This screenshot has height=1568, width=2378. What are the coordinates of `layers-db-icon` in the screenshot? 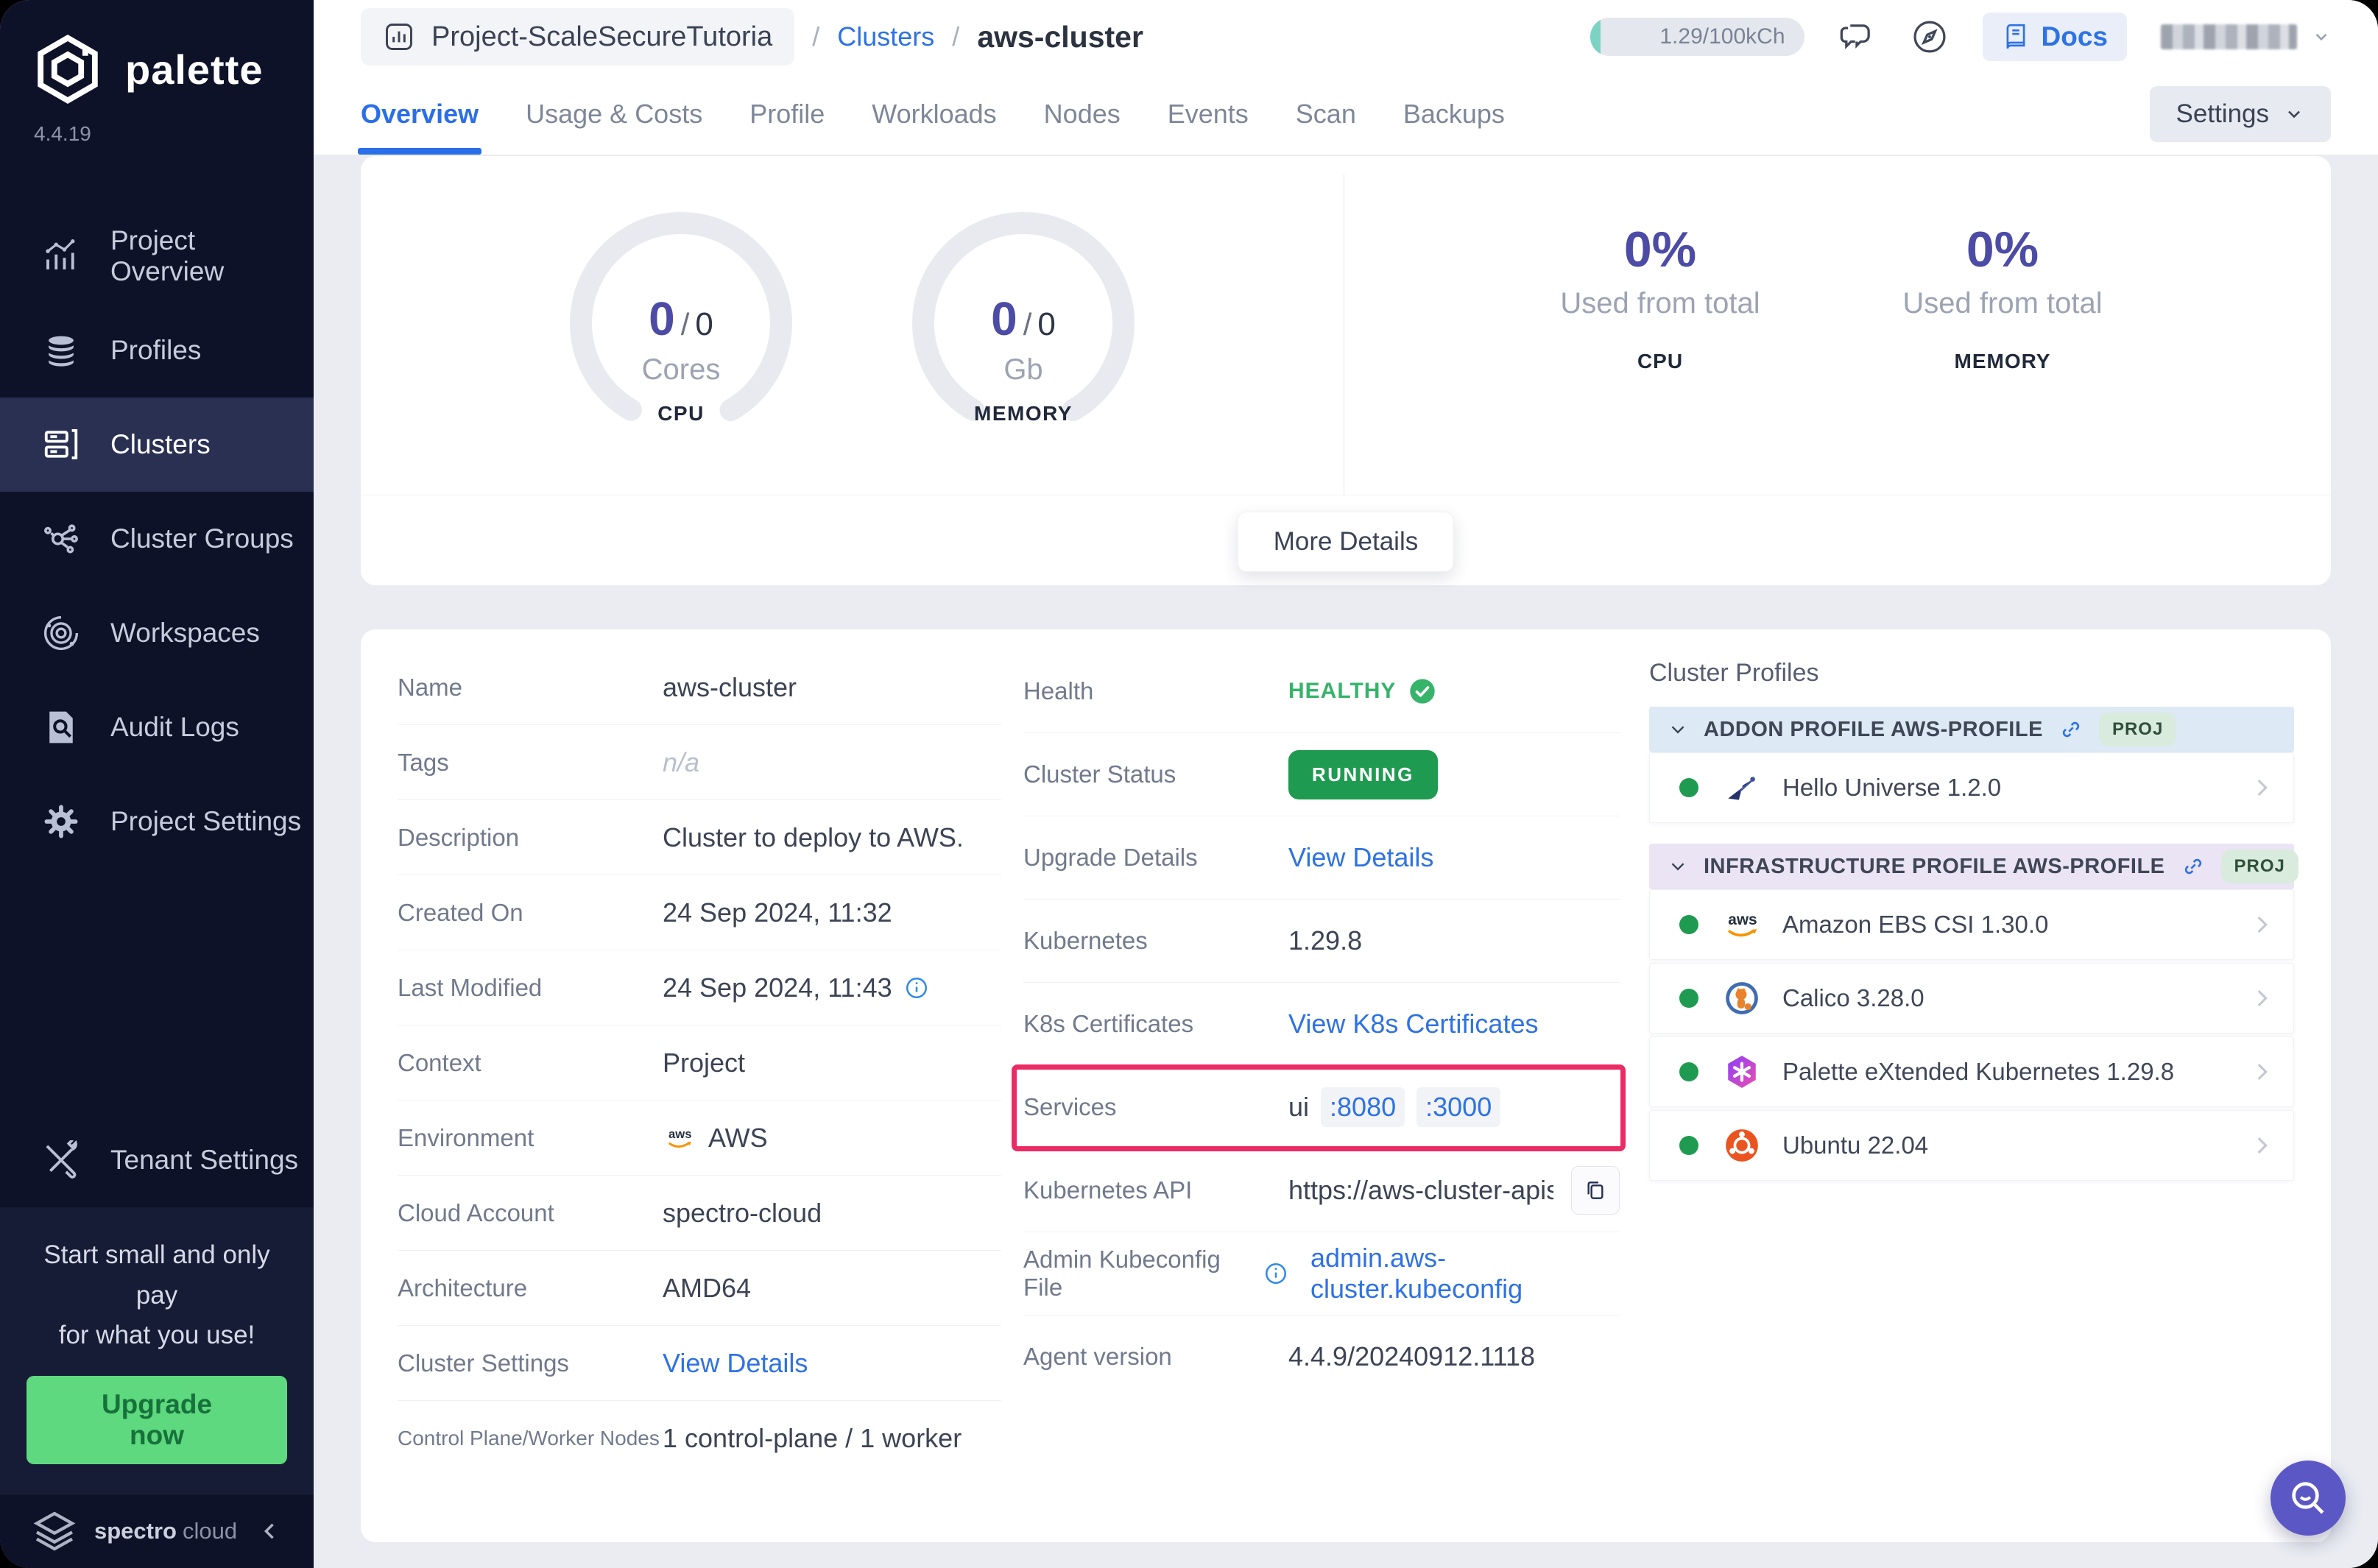 It's located at (62, 351).